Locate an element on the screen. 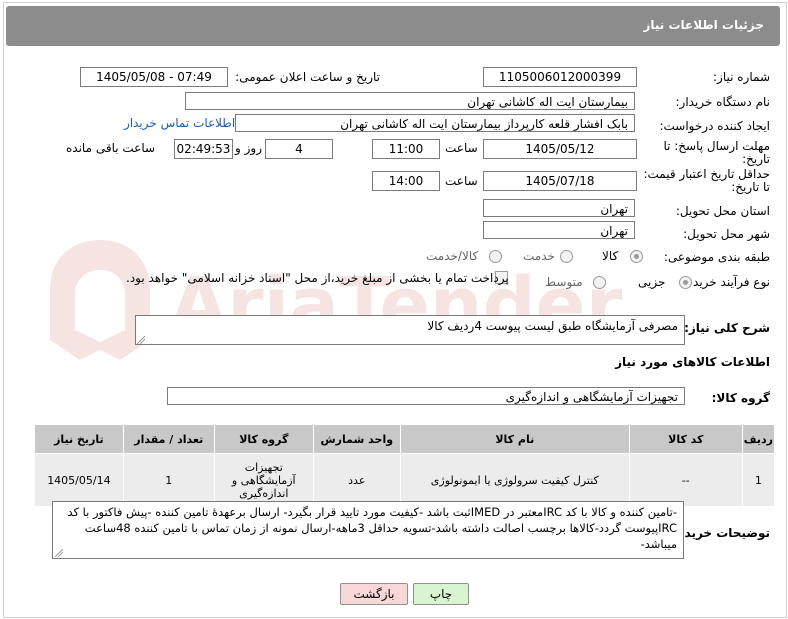 The width and height of the screenshot is (788, 619). purchase-option-minor: جزیی is located at coordinates (652, 282).